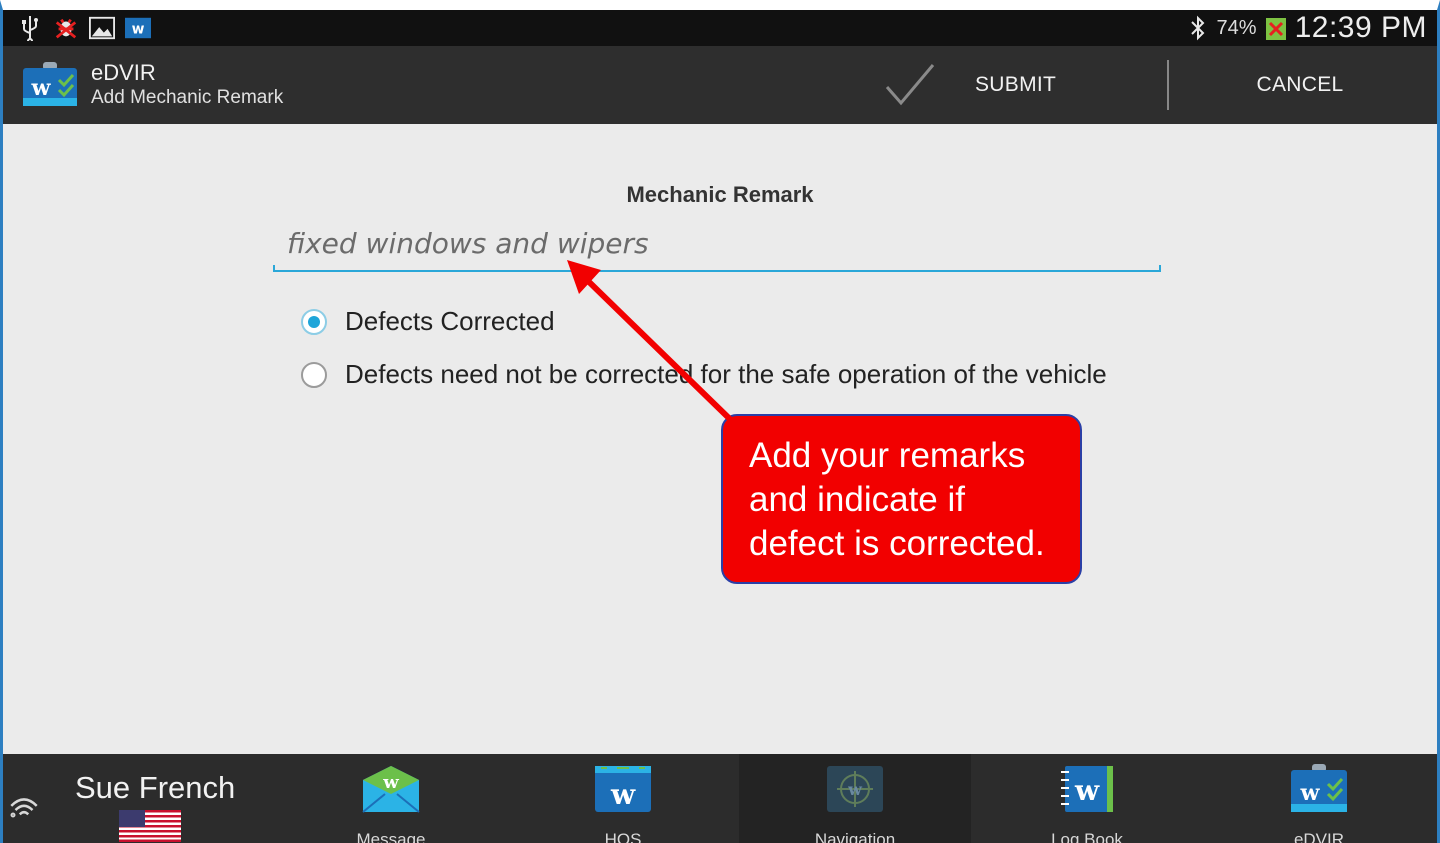 Image resolution: width=1440 pixels, height=843 pixels. Describe the element at coordinates (1276, 28) in the screenshot. I see `battery-icon` at that location.